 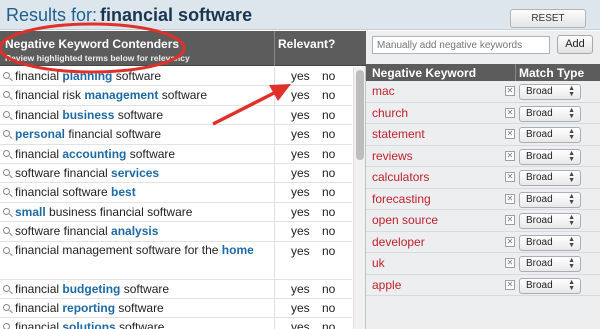 I want to click on add-negative-input, so click(x=461, y=45).